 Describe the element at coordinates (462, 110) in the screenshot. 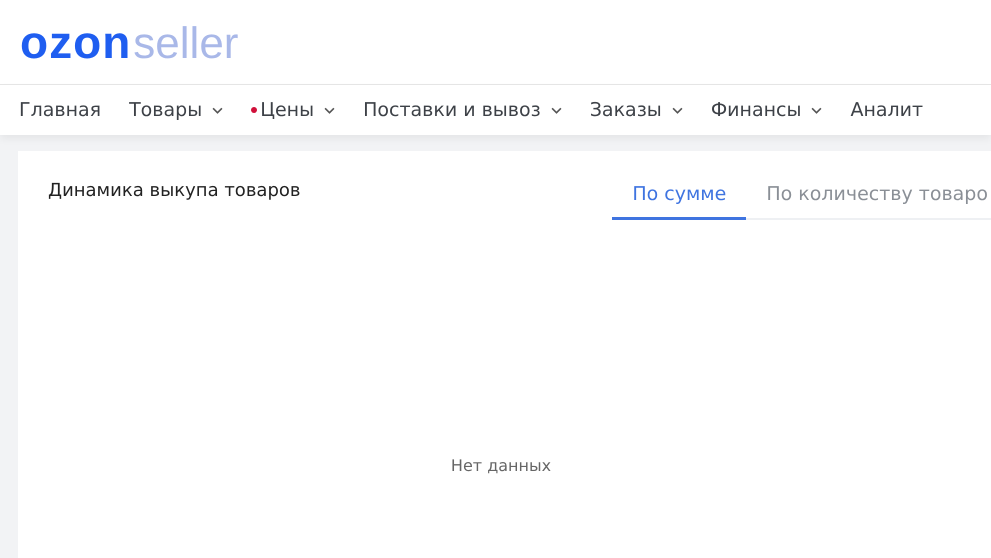

I see `nav-menu-item: Поставки и вывоз` at that location.